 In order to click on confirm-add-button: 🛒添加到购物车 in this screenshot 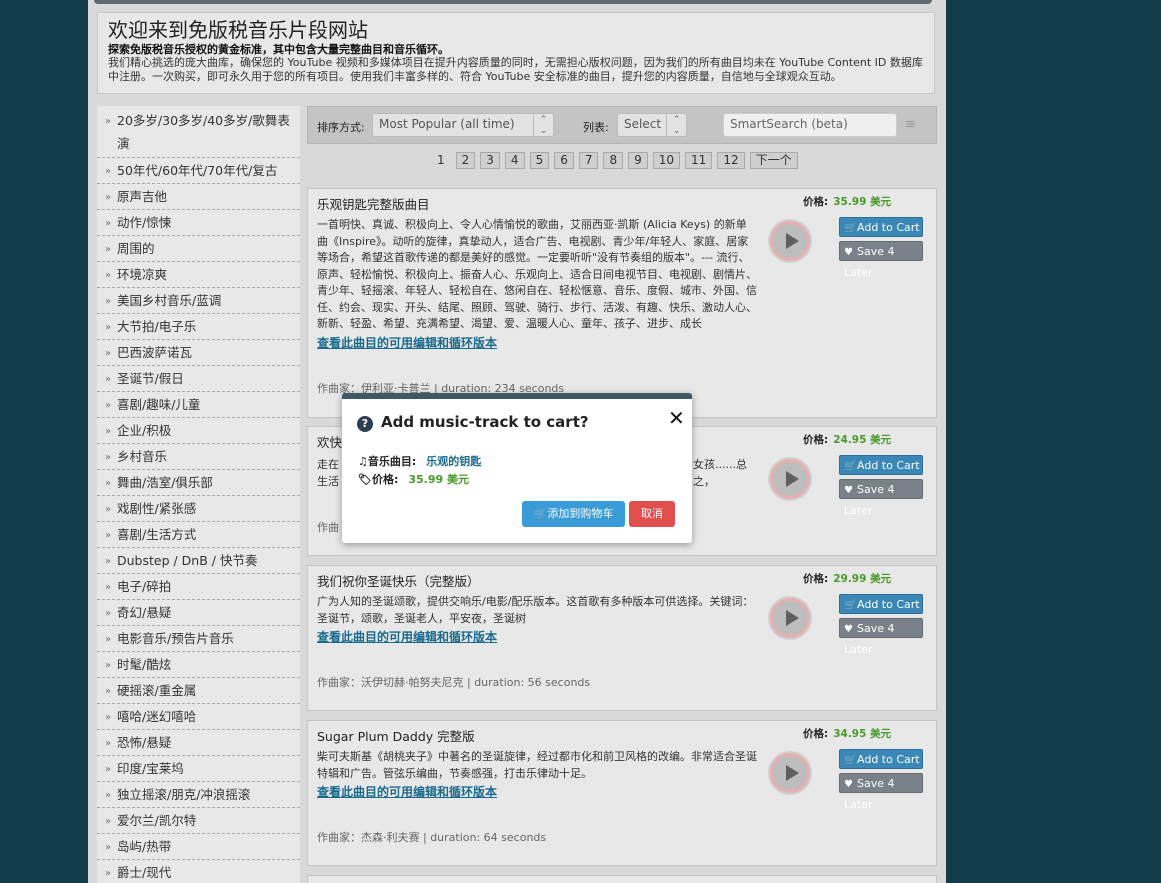, I will do `click(573, 514)`.